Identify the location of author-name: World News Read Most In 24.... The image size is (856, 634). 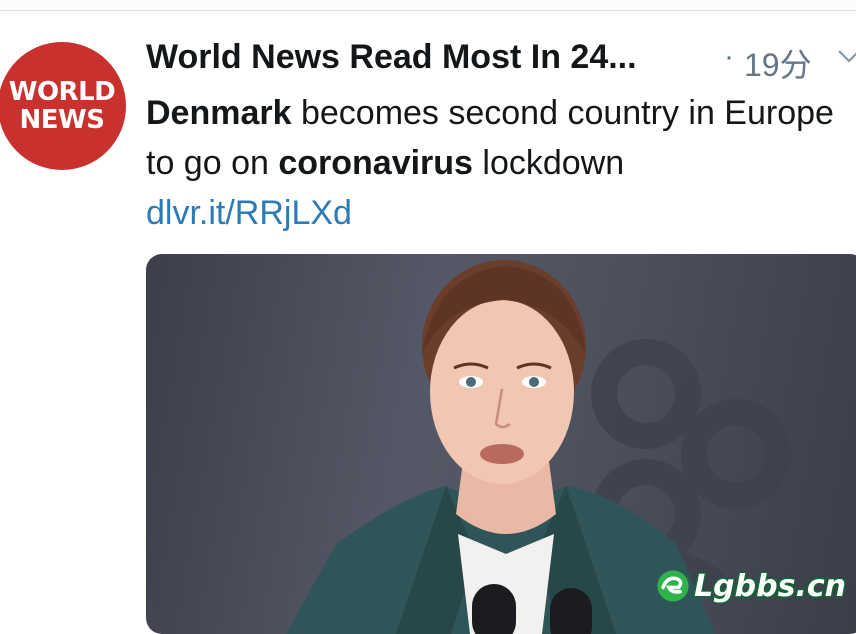
(391, 57).